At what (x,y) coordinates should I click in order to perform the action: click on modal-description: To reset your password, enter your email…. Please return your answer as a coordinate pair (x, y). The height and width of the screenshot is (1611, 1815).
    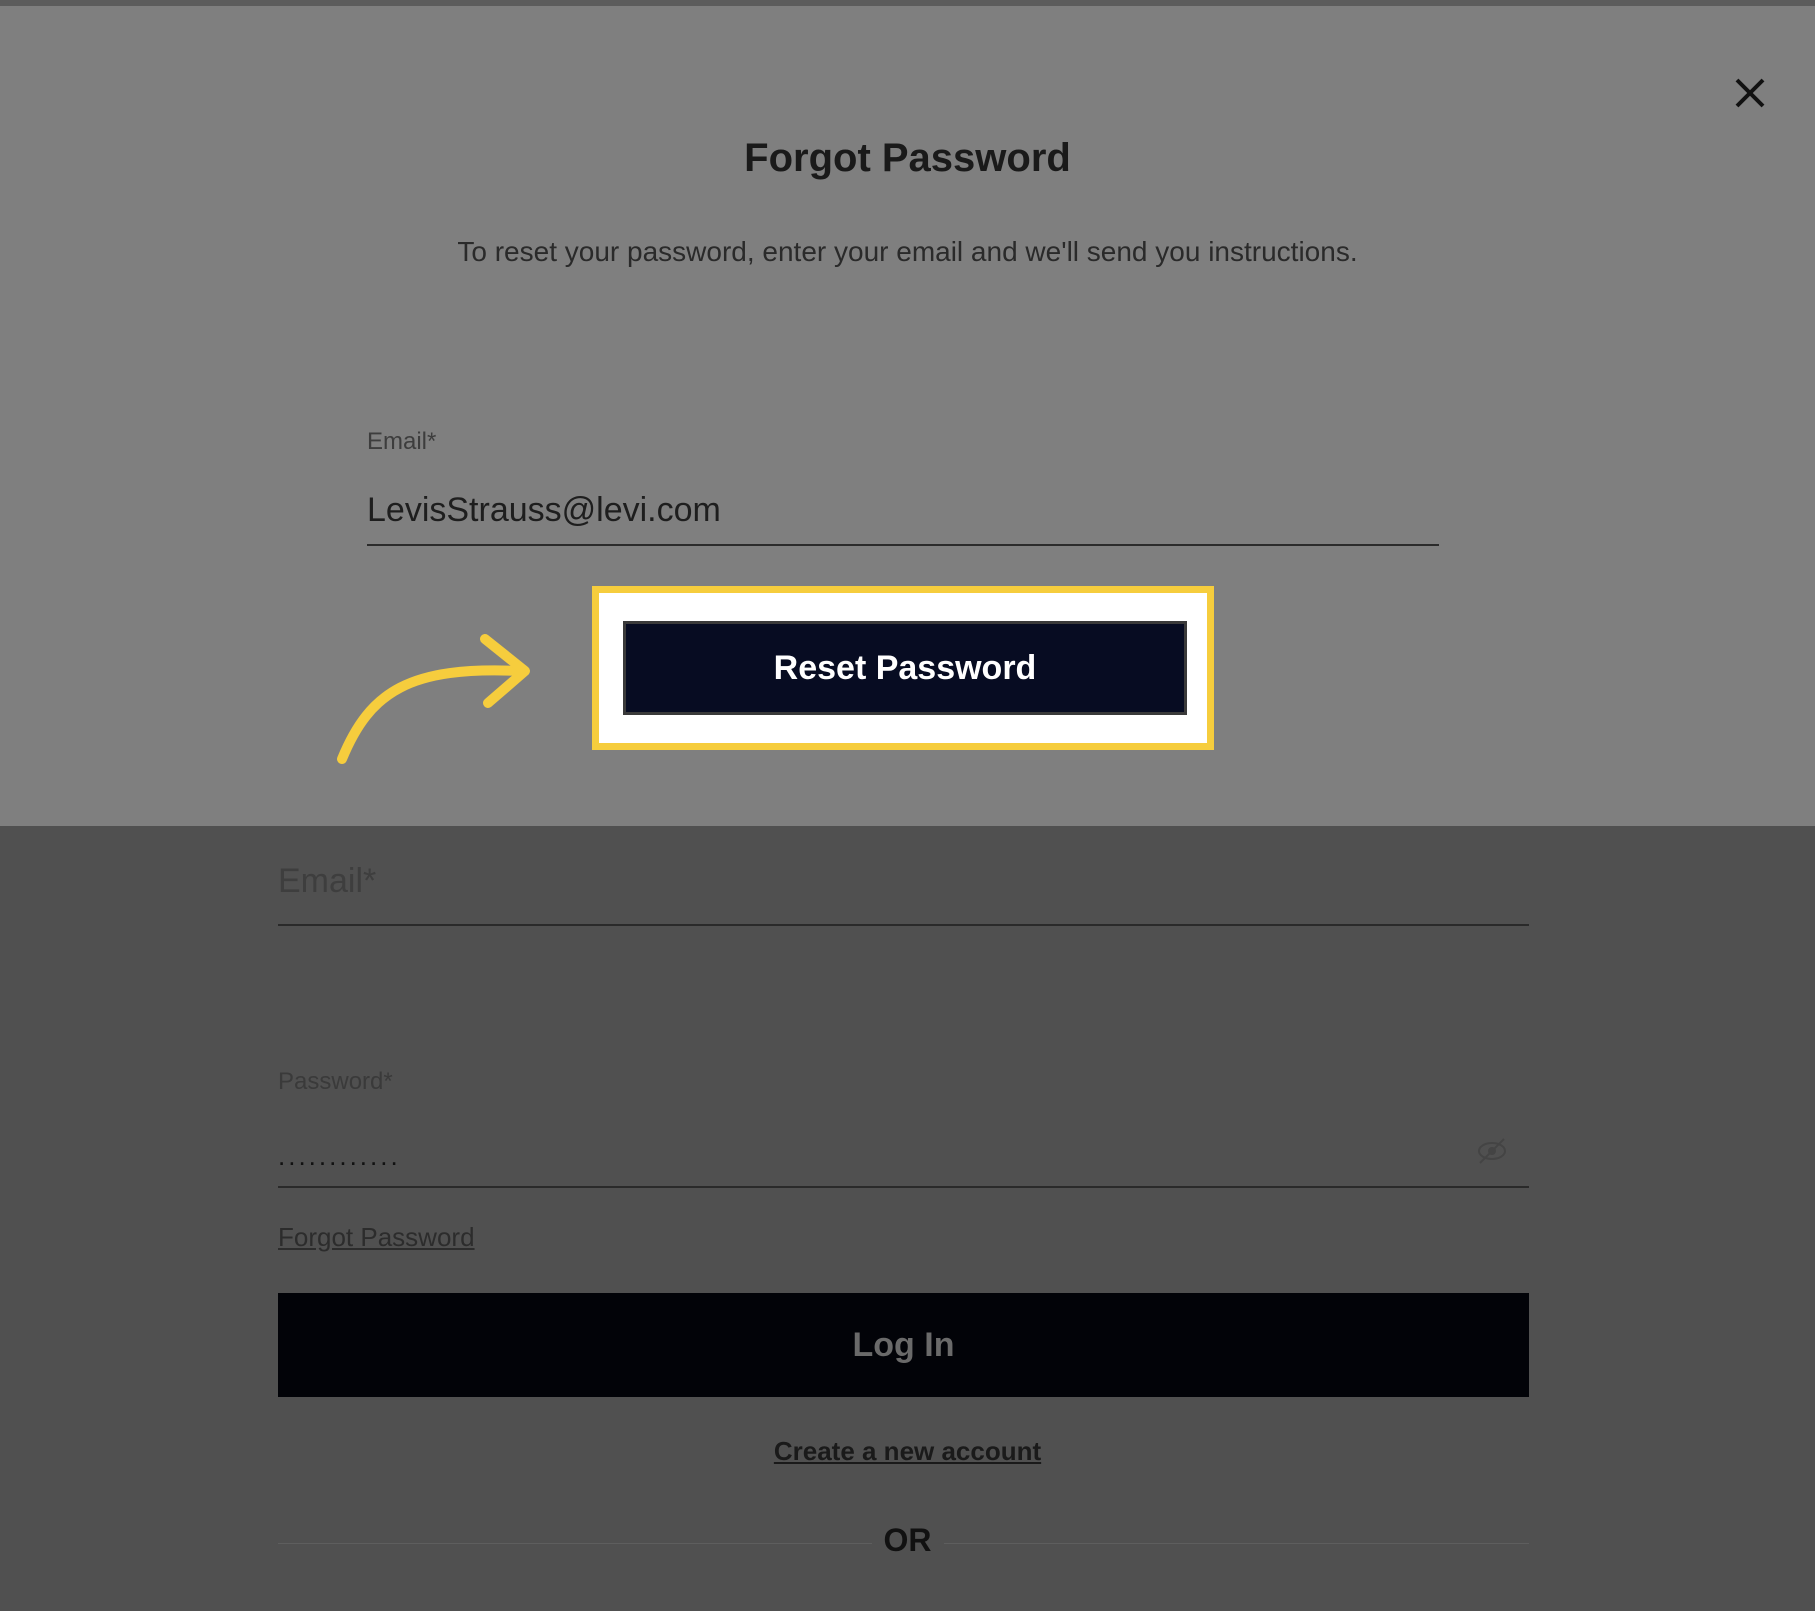
    Looking at the image, I should click on (907, 251).